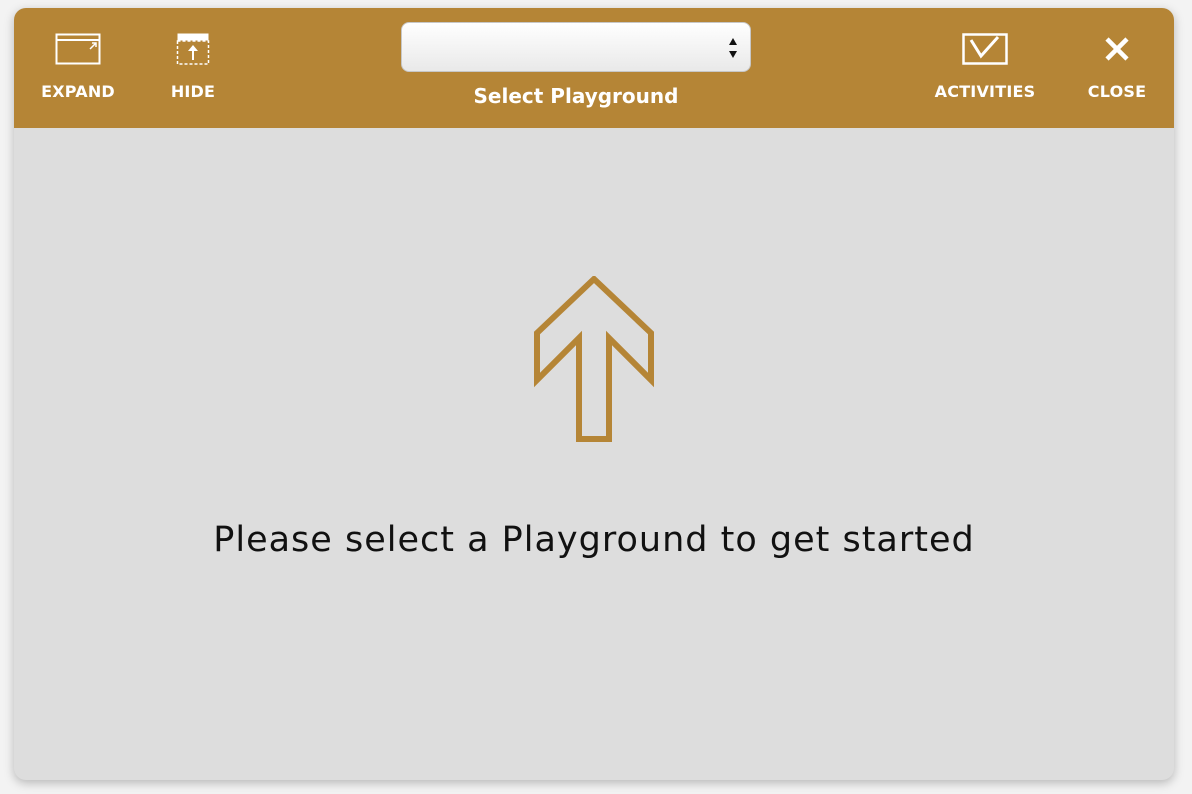  What do you see at coordinates (1117, 49) in the screenshot?
I see `close-icon` at bounding box center [1117, 49].